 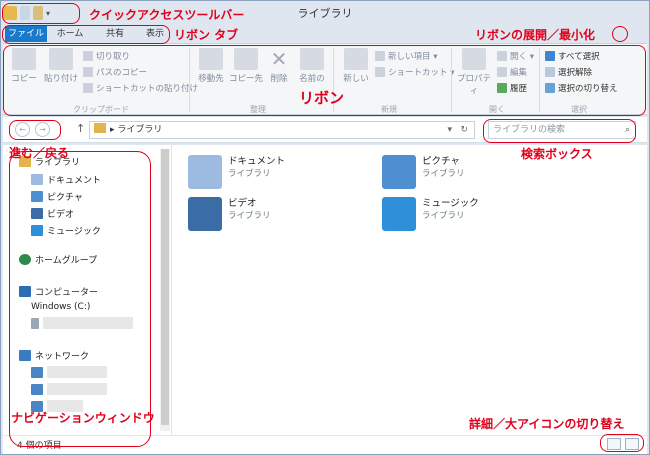 What do you see at coordinates (399, 172) in the screenshot?
I see `pictures-icon` at bounding box center [399, 172].